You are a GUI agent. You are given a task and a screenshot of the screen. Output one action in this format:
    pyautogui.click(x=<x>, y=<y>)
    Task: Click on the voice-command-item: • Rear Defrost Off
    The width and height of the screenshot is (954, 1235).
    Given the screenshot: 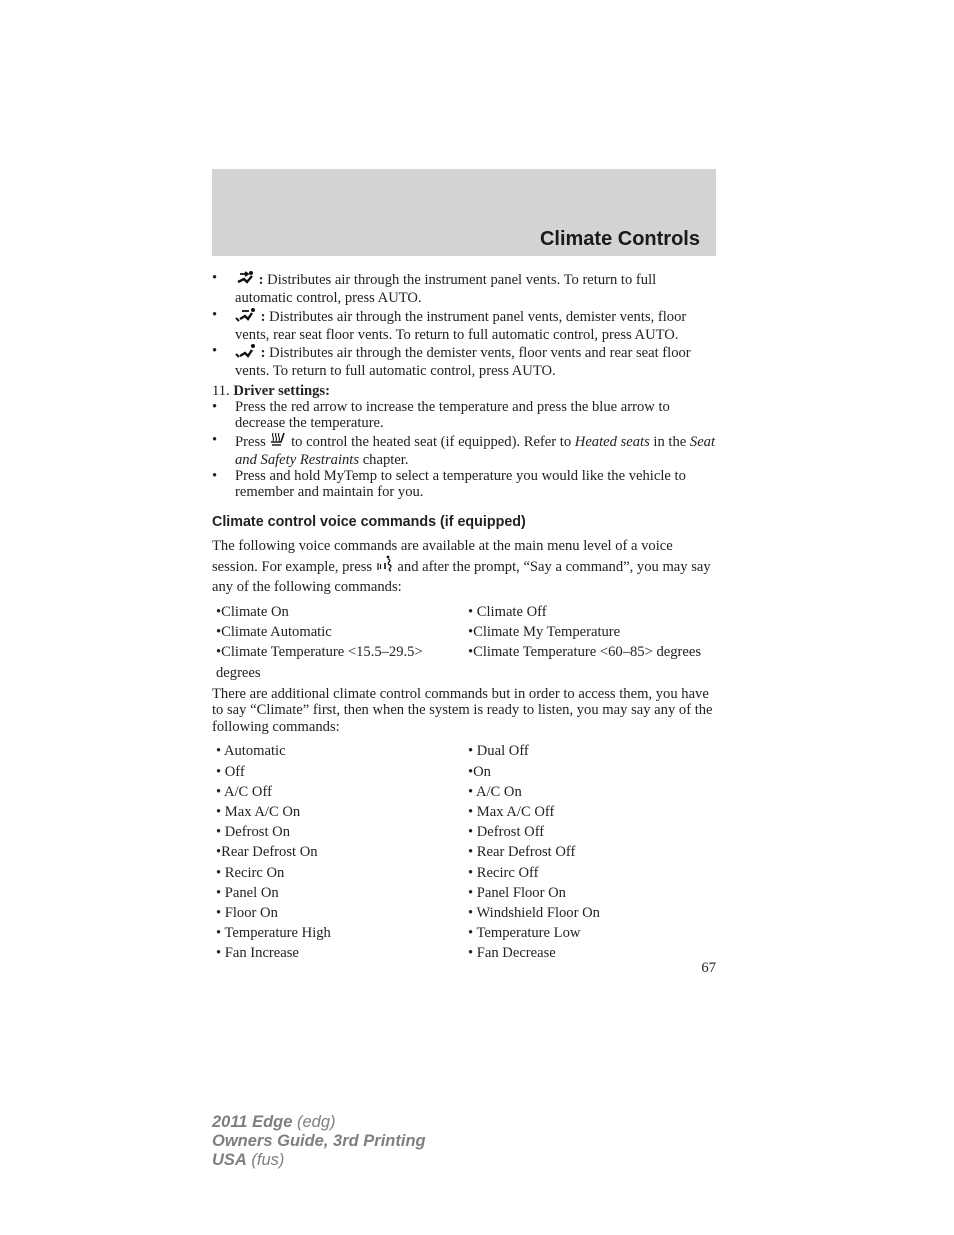 What is the action you would take?
    pyautogui.click(x=522, y=852)
    